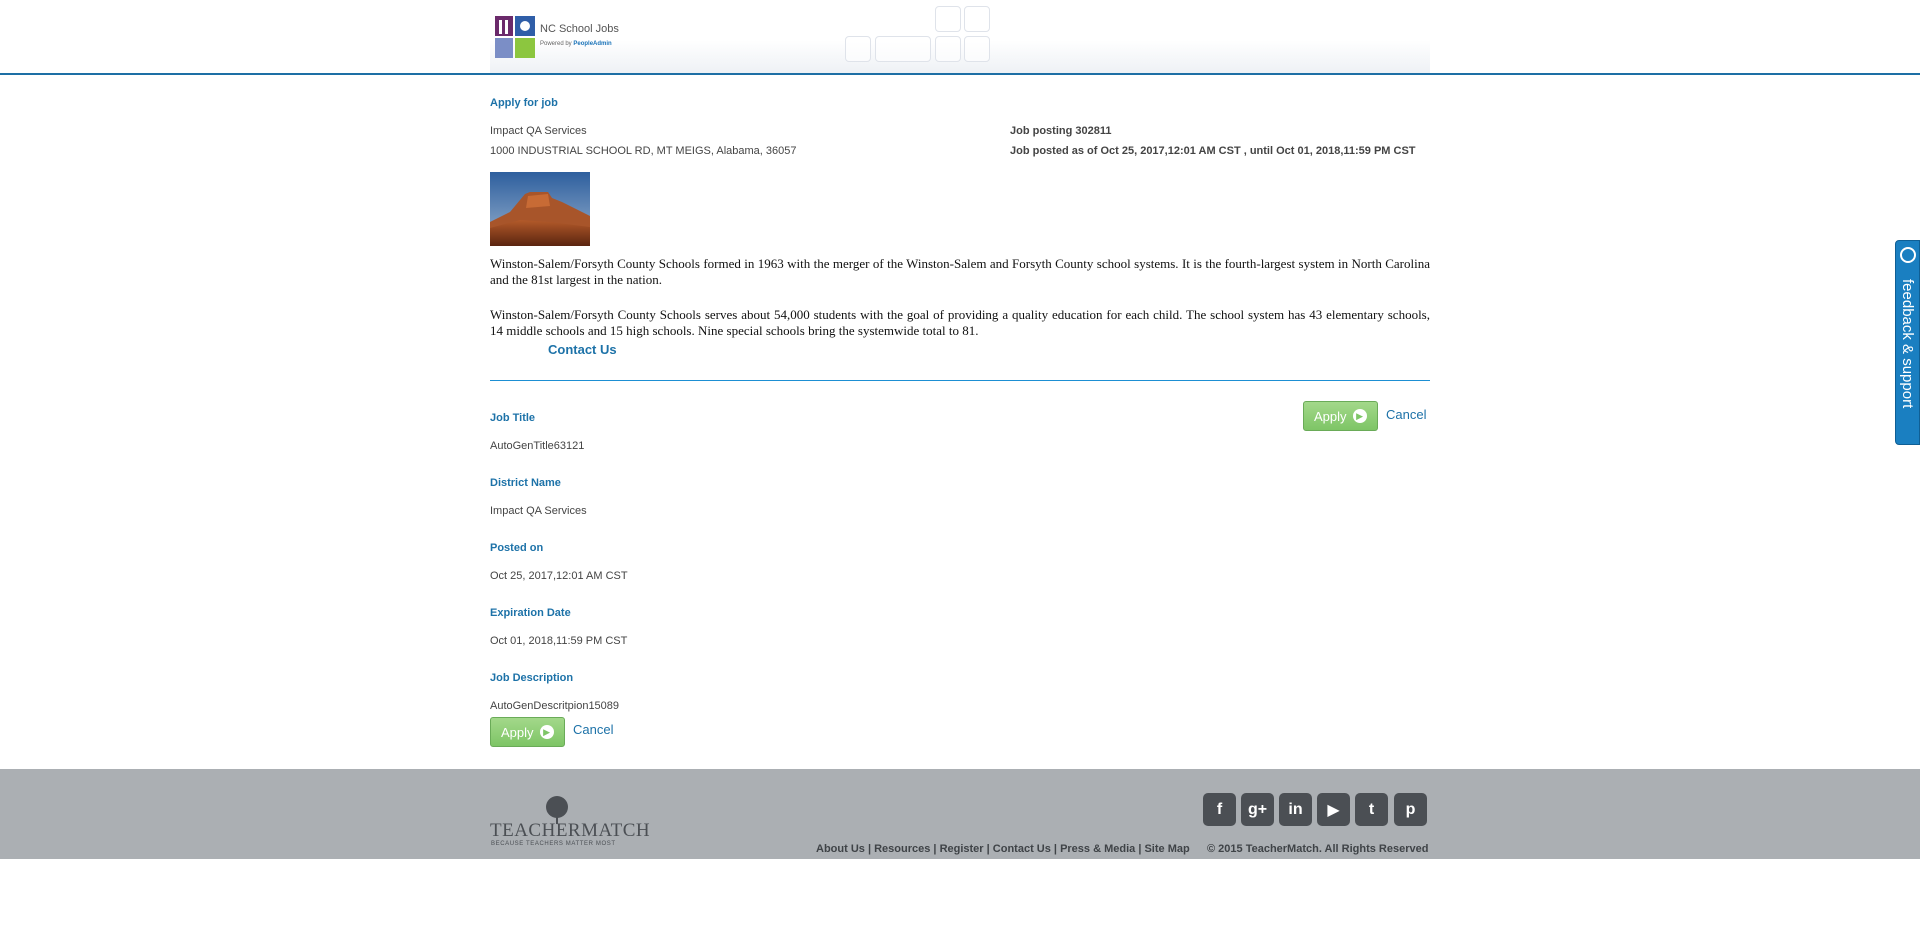 This screenshot has width=1920, height=935. What do you see at coordinates (1219, 809) in the screenshot?
I see `facebook-icon: f` at bounding box center [1219, 809].